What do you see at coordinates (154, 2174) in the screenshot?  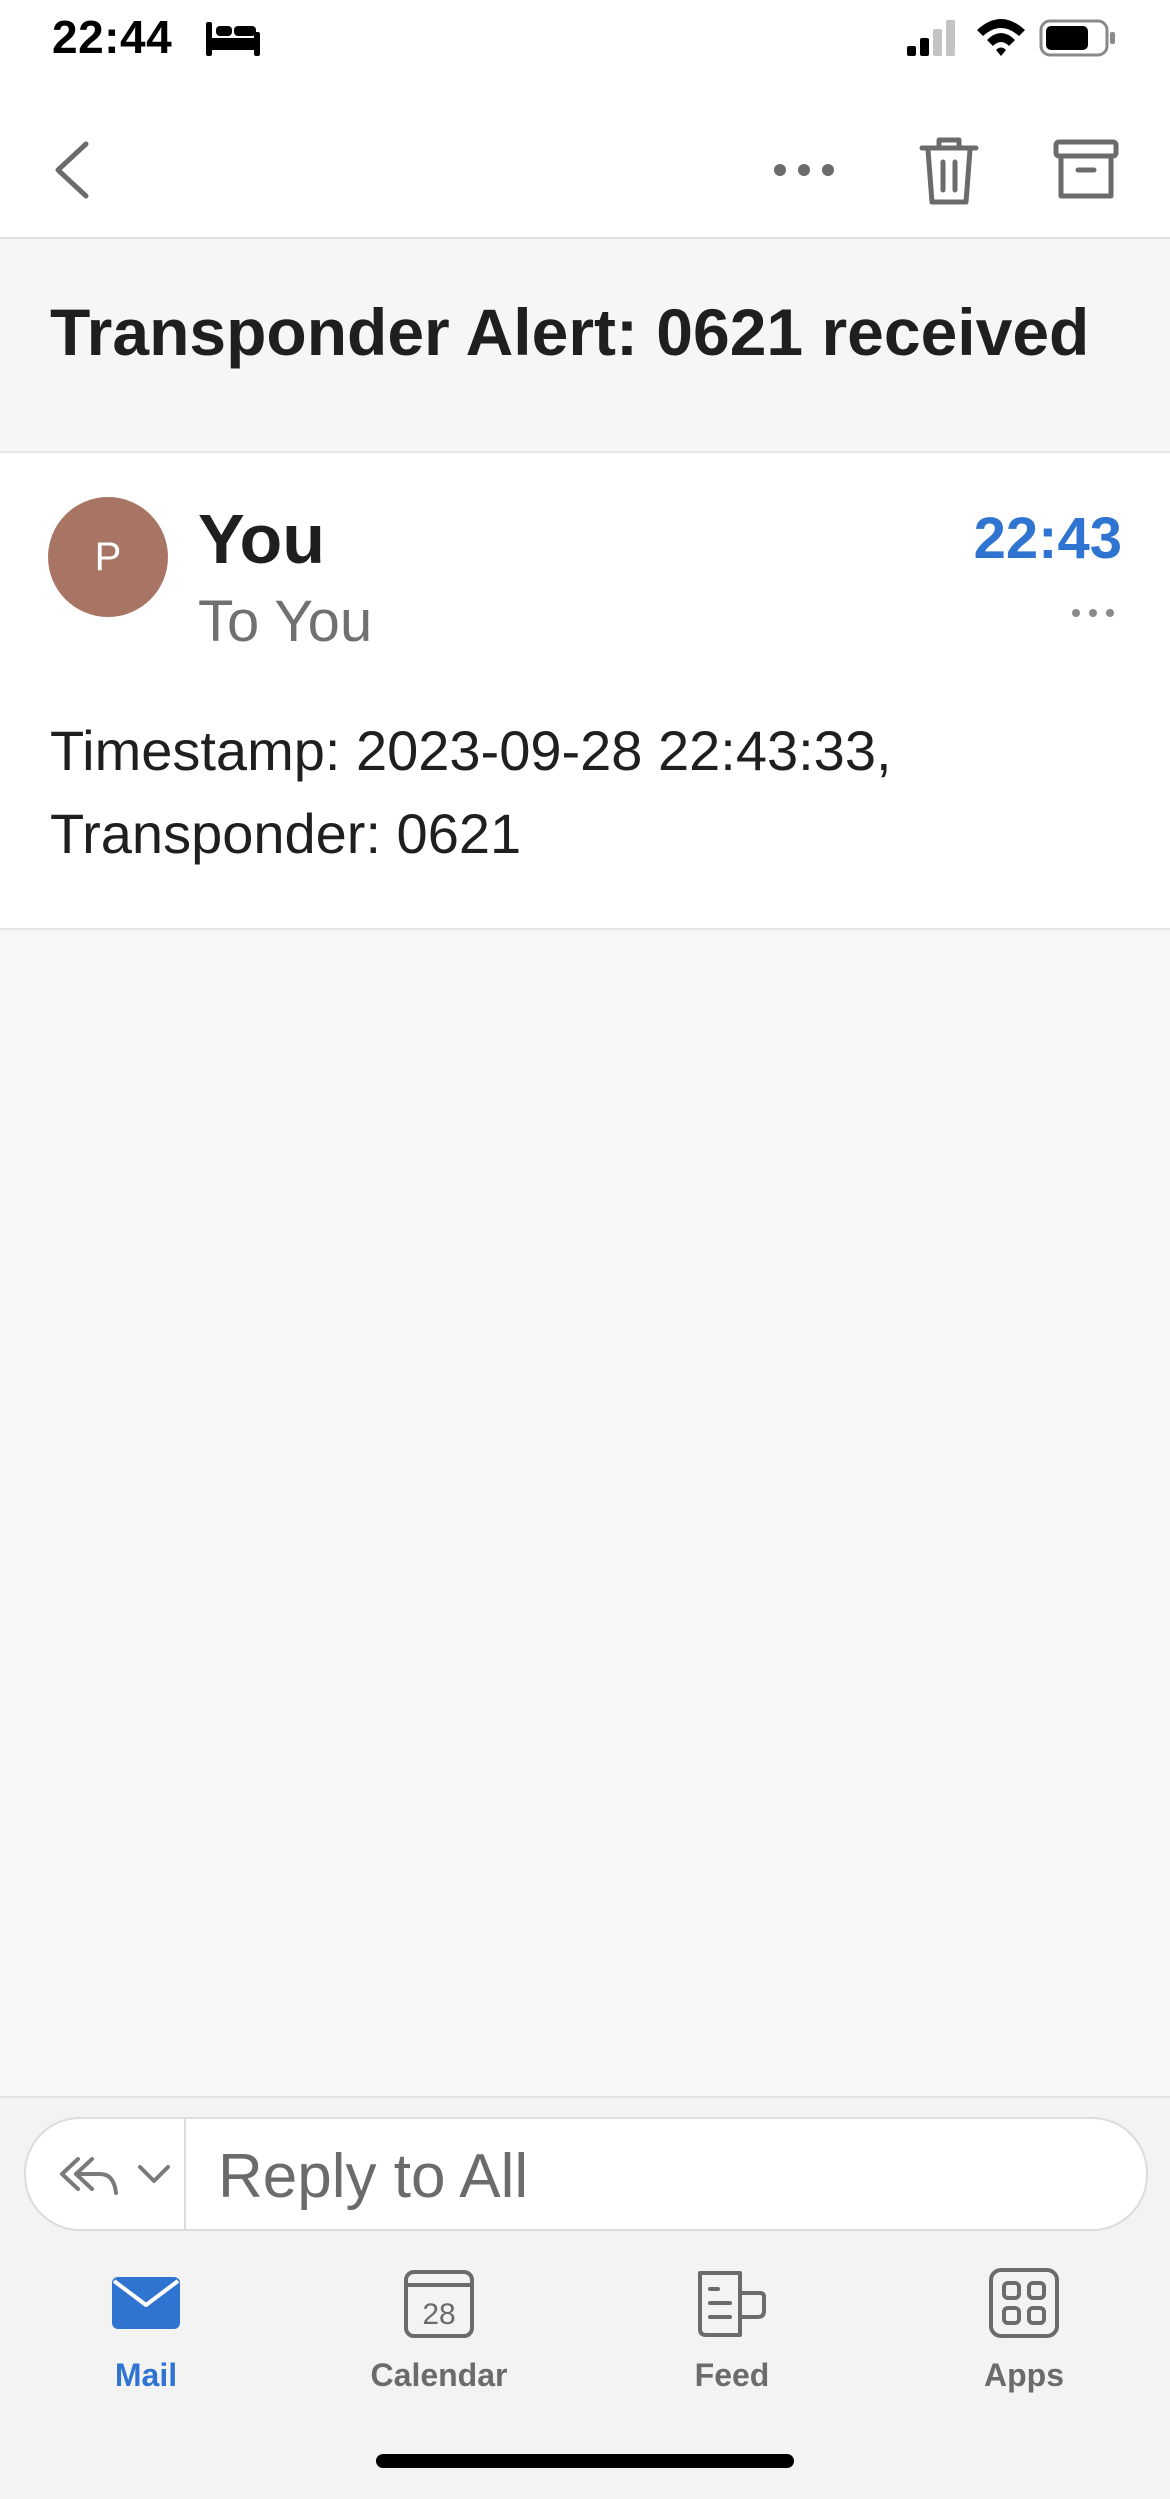 I see `chevron-down-icon` at bounding box center [154, 2174].